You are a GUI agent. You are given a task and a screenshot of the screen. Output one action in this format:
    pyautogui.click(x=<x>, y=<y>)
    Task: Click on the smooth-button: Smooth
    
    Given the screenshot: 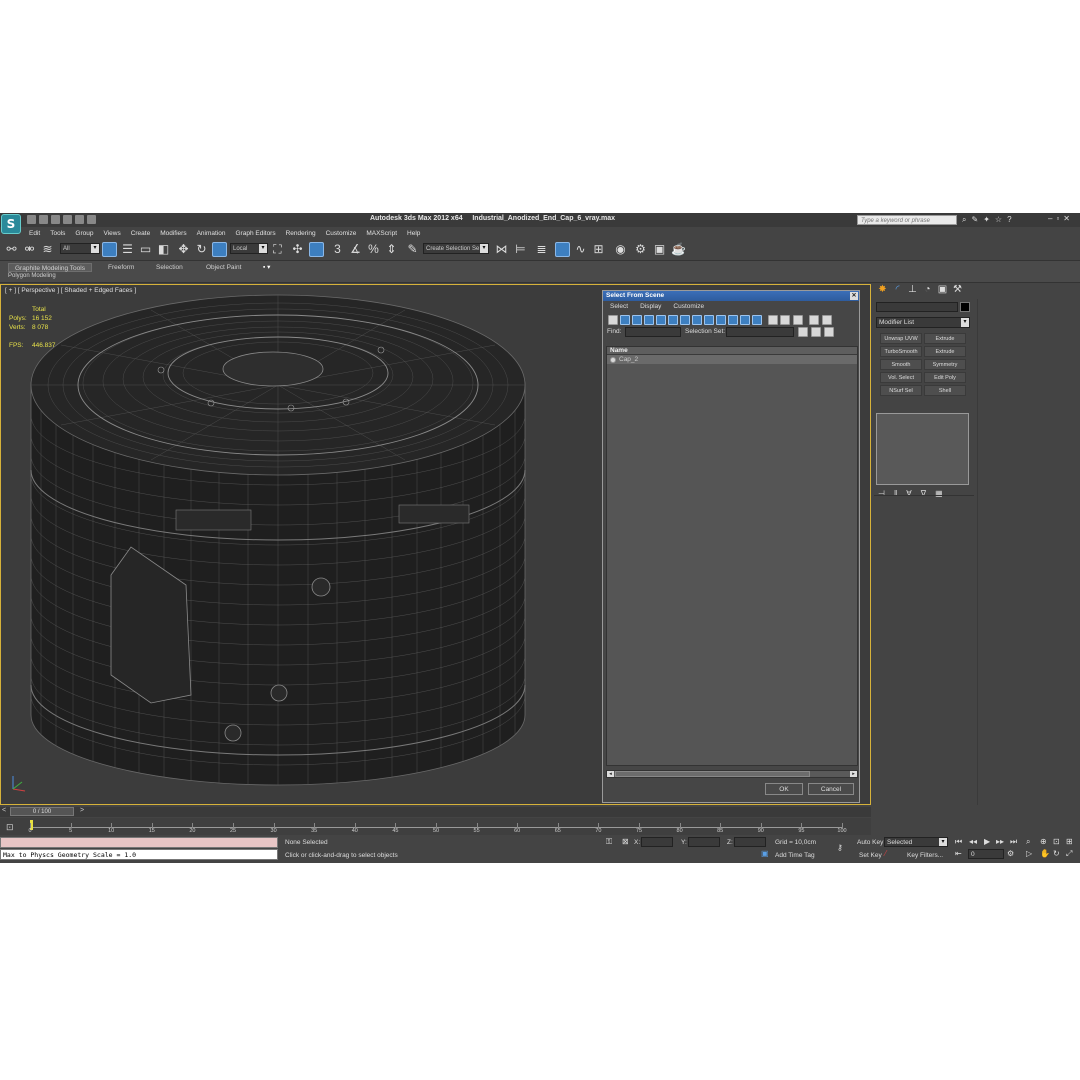 What is the action you would take?
    pyautogui.click(x=901, y=364)
    